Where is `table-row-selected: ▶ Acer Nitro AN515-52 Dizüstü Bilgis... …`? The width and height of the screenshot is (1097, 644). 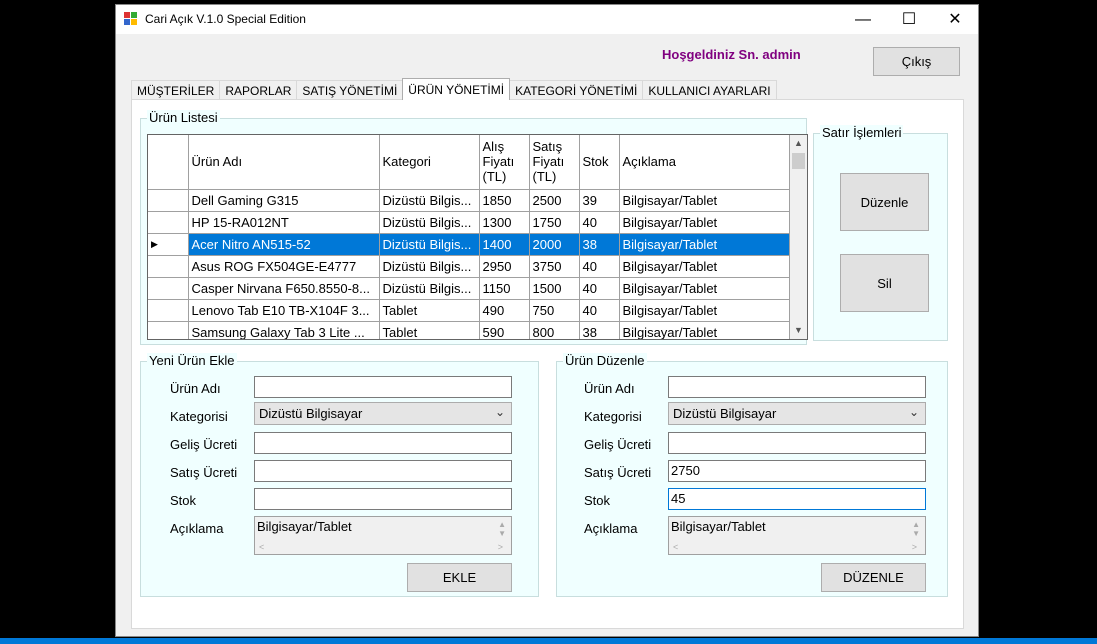 table-row-selected: ▶ Acer Nitro AN515-52 Dizüstü Bilgis... … is located at coordinates (469, 244).